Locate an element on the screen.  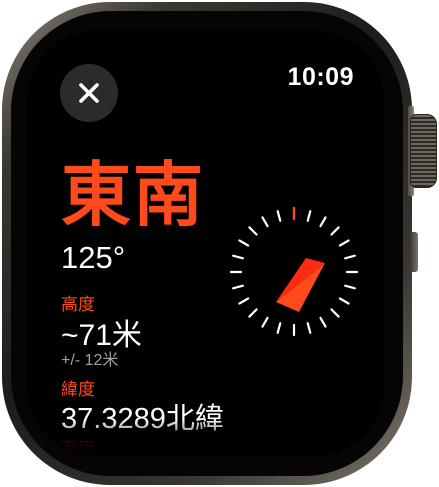
close-button is located at coordinates (89, 93).